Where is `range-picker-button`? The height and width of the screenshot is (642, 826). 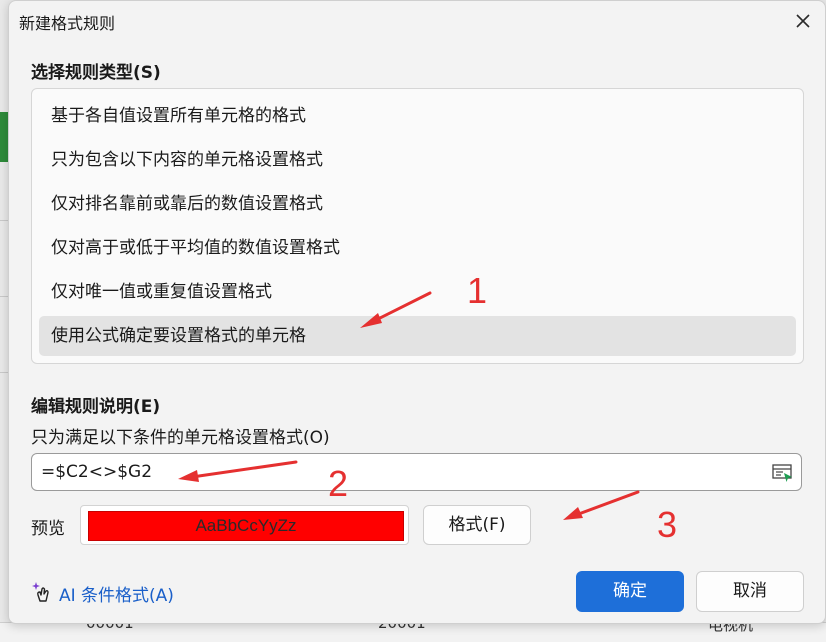
range-picker-button is located at coordinates (783, 473).